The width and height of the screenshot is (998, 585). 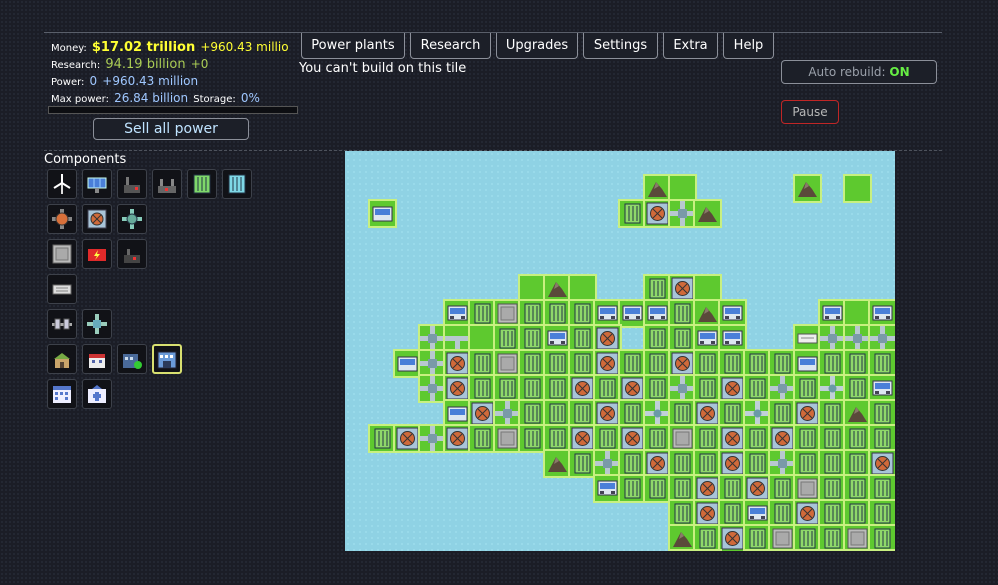 What do you see at coordinates (62, 324) in the screenshot?
I see `component-slot-small-pipe` at bounding box center [62, 324].